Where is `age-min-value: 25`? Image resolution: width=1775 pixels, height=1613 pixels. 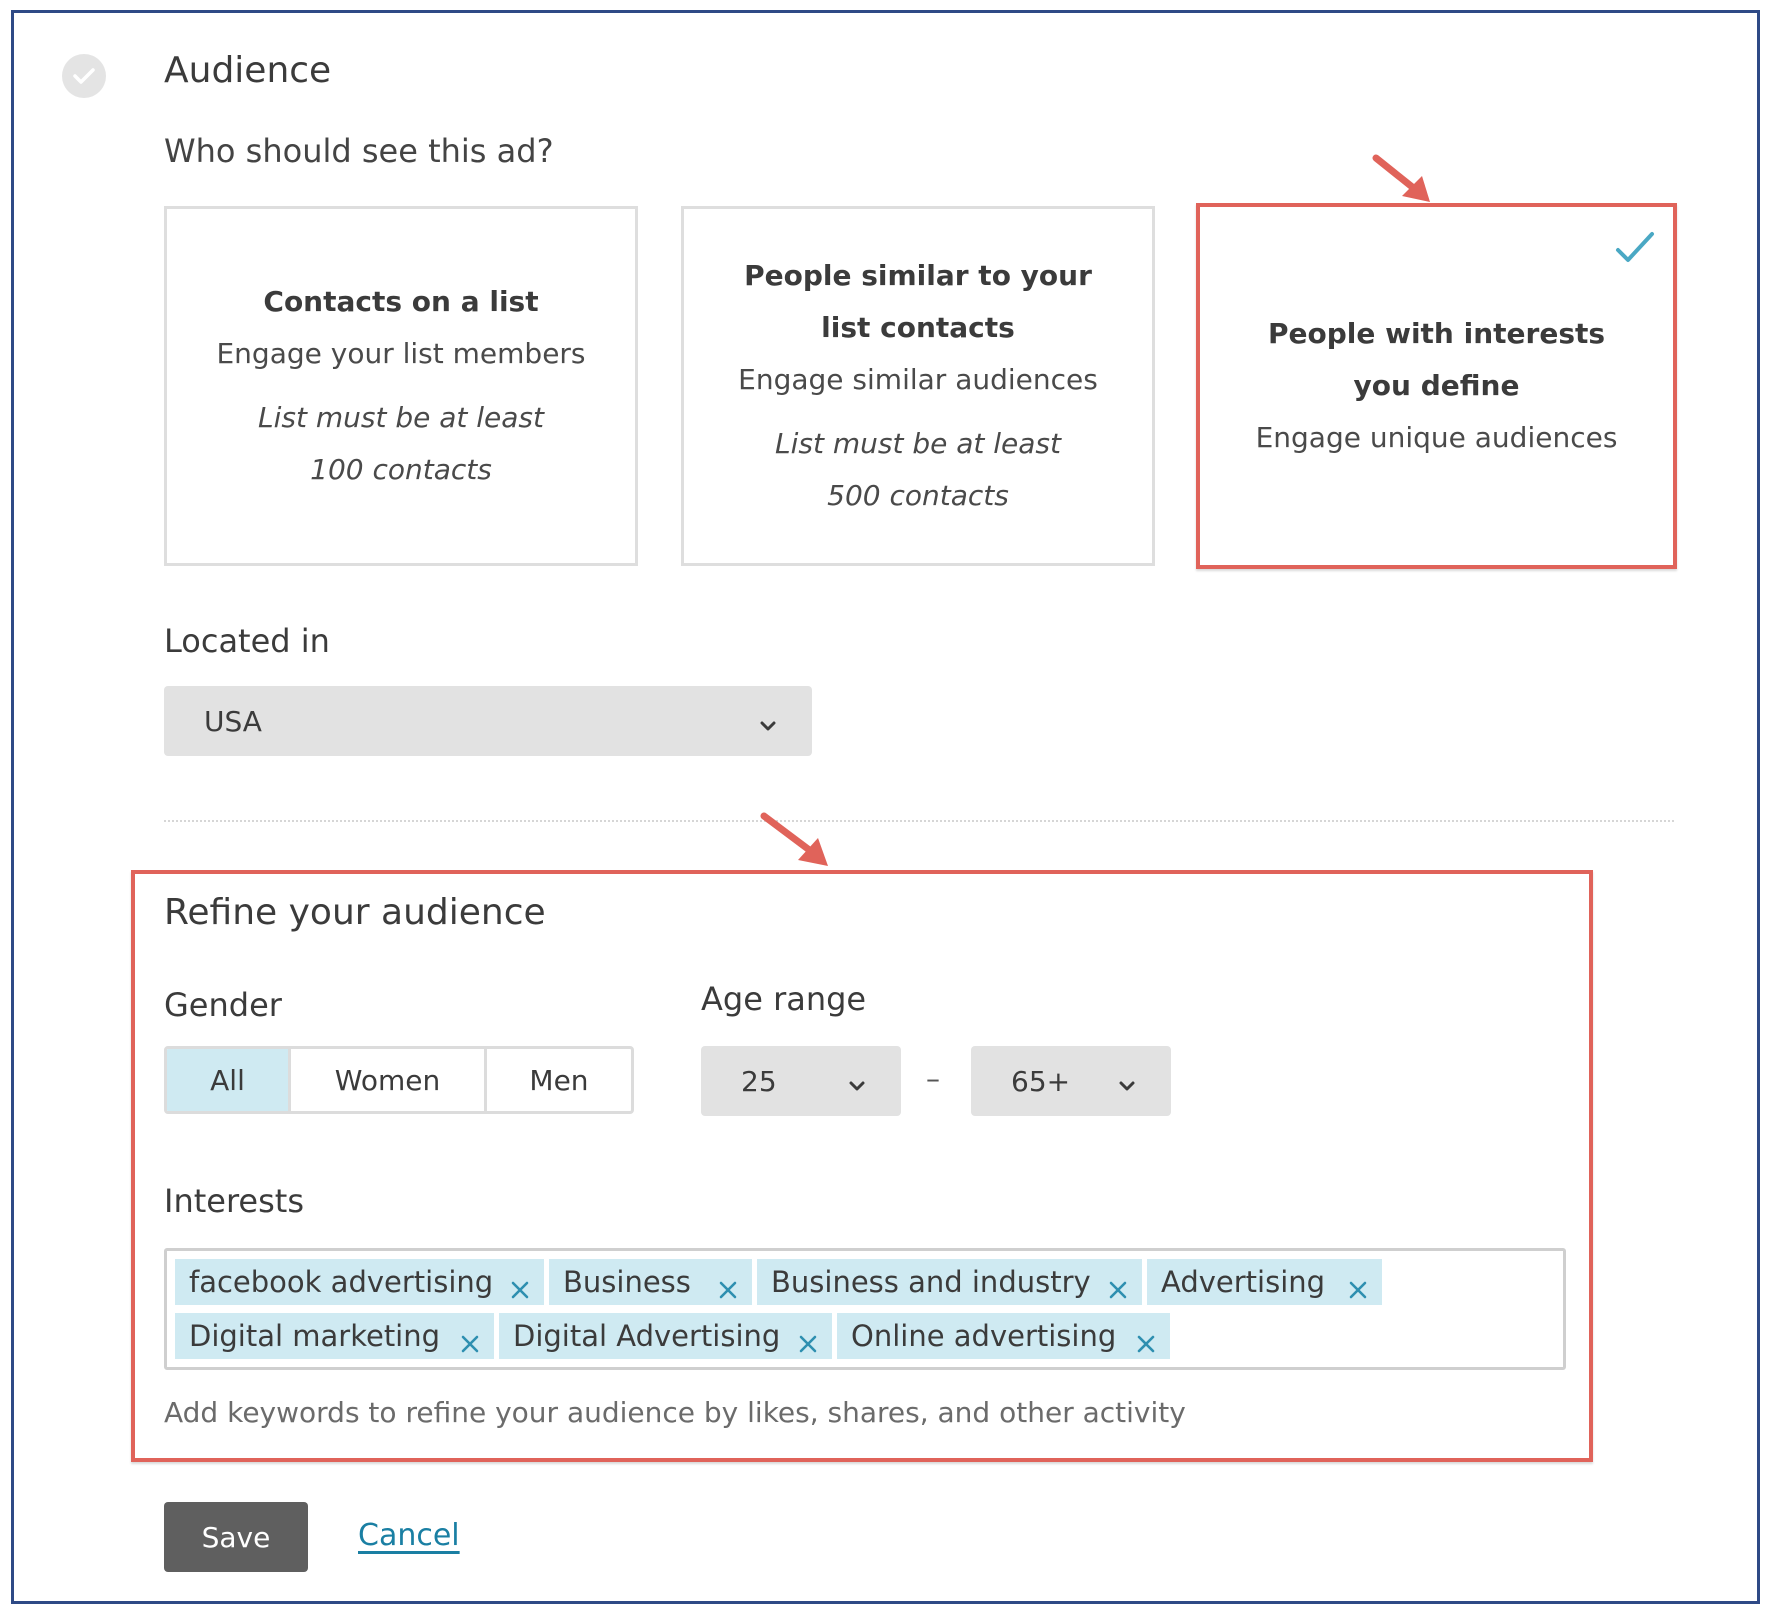
age-min-value: 25 is located at coordinates (759, 1081).